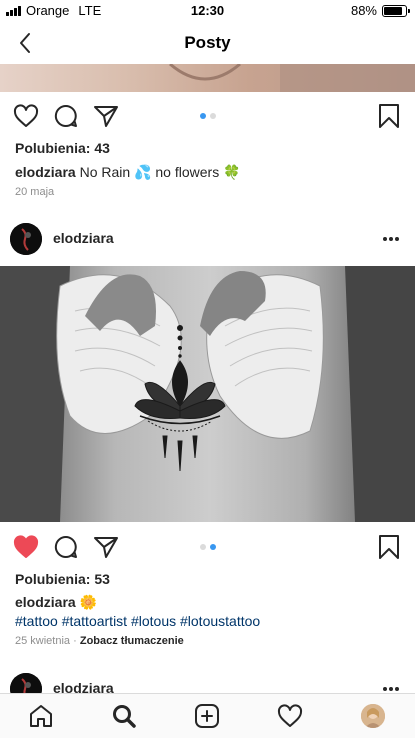  I want to click on tab-search, so click(124, 716).